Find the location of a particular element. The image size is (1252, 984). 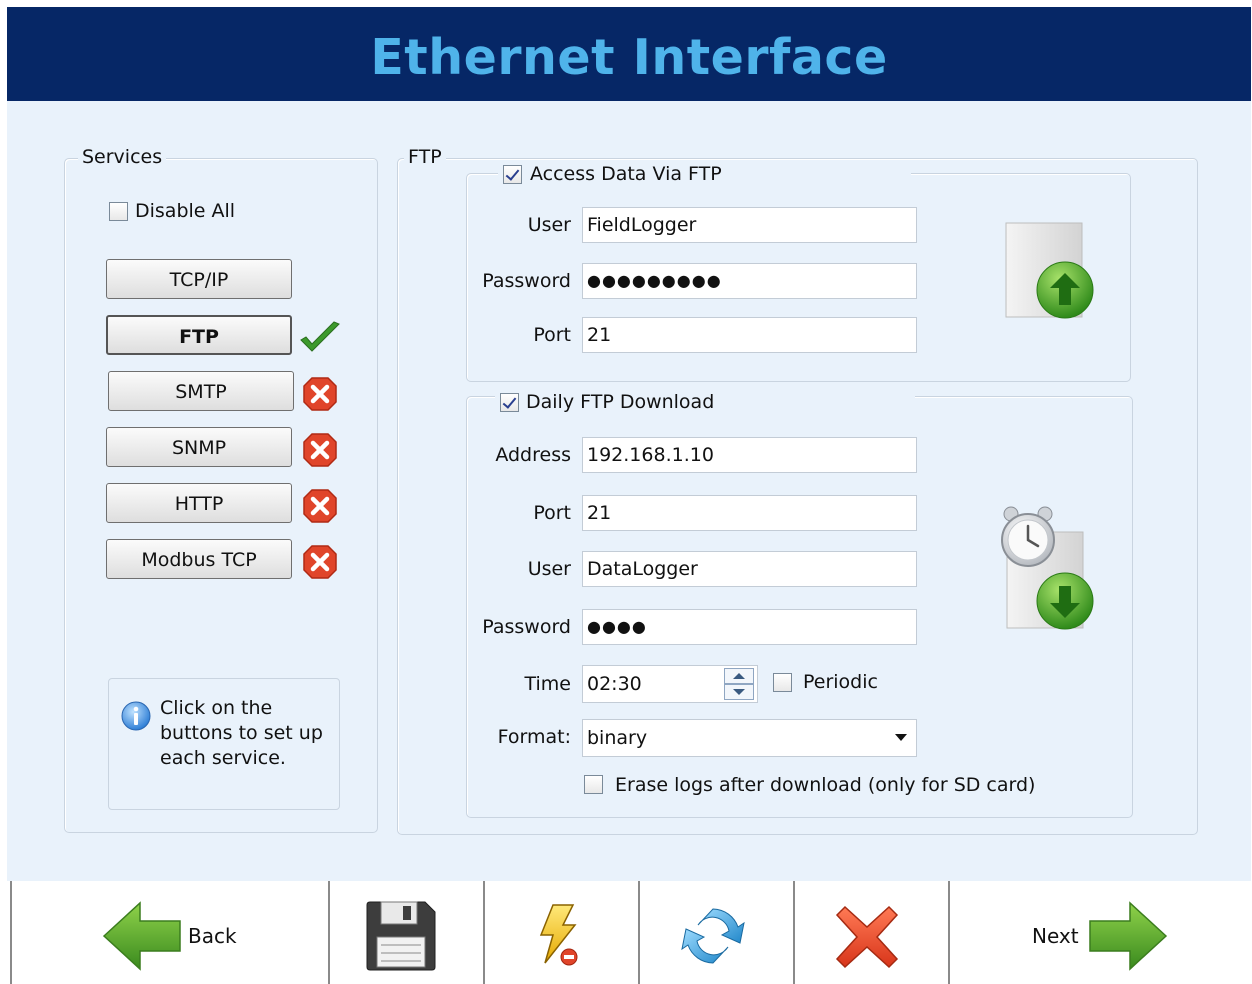

daily-port-input: 21 is located at coordinates (749, 513).